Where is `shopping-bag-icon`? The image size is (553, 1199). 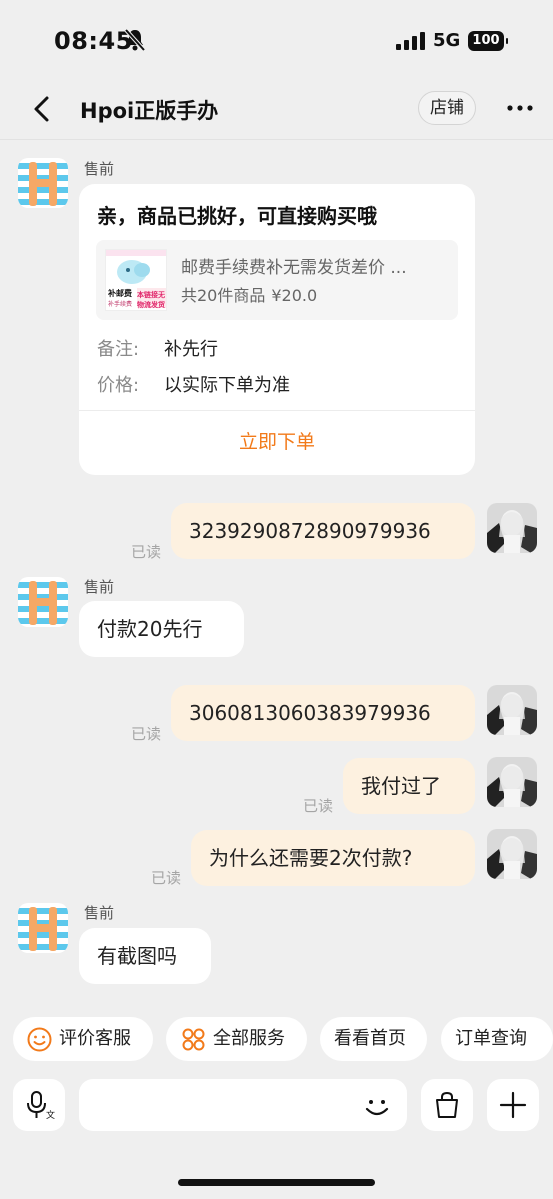 shopping-bag-icon is located at coordinates (447, 1104).